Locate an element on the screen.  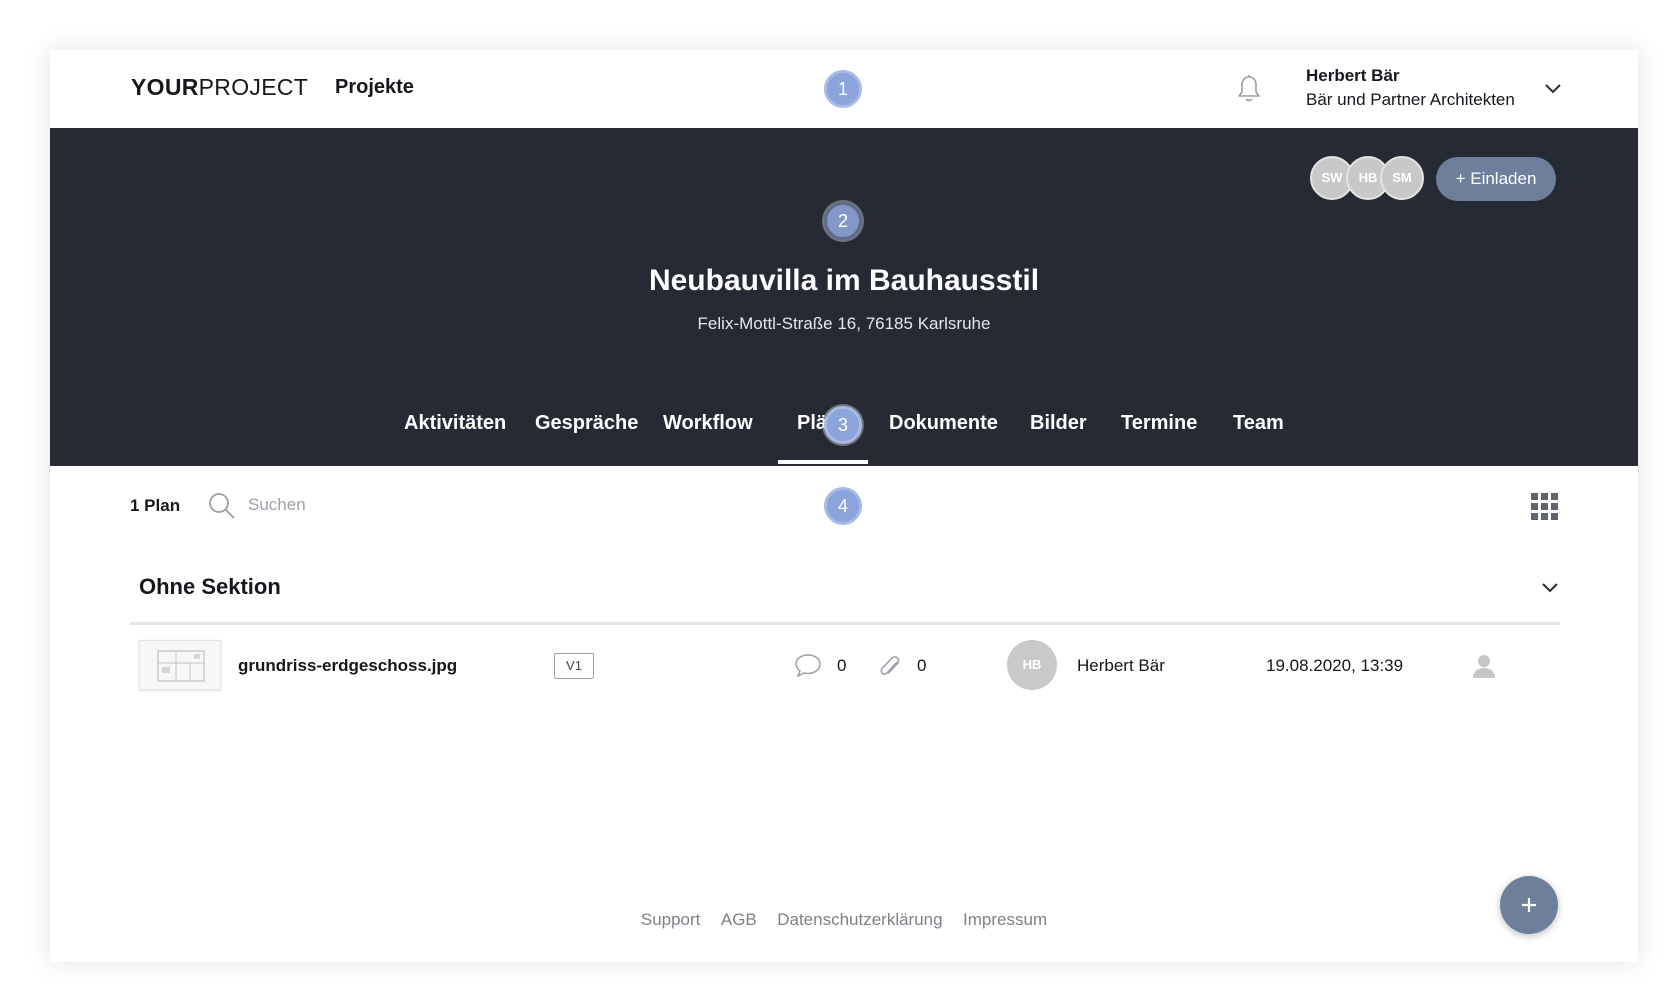
logo: YOURPROJECT is located at coordinates (219, 87).